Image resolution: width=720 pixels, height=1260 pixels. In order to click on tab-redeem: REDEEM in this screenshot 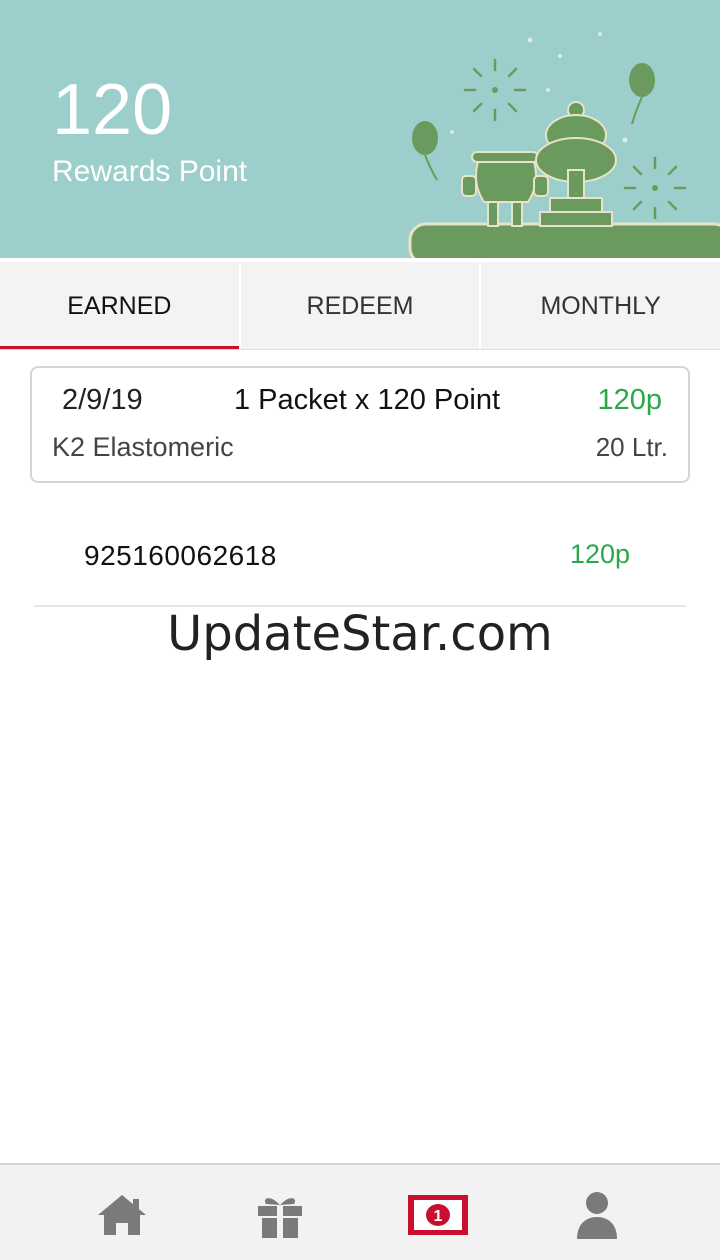, I will do `click(361, 306)`.